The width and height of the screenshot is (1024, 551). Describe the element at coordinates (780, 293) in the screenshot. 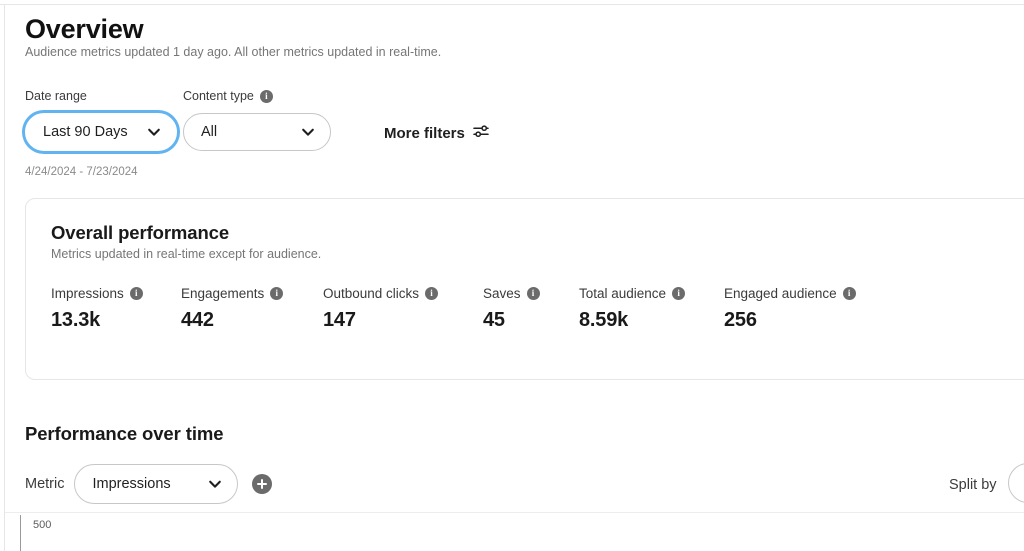

I see `metric-label: Engaged audience` at that location.